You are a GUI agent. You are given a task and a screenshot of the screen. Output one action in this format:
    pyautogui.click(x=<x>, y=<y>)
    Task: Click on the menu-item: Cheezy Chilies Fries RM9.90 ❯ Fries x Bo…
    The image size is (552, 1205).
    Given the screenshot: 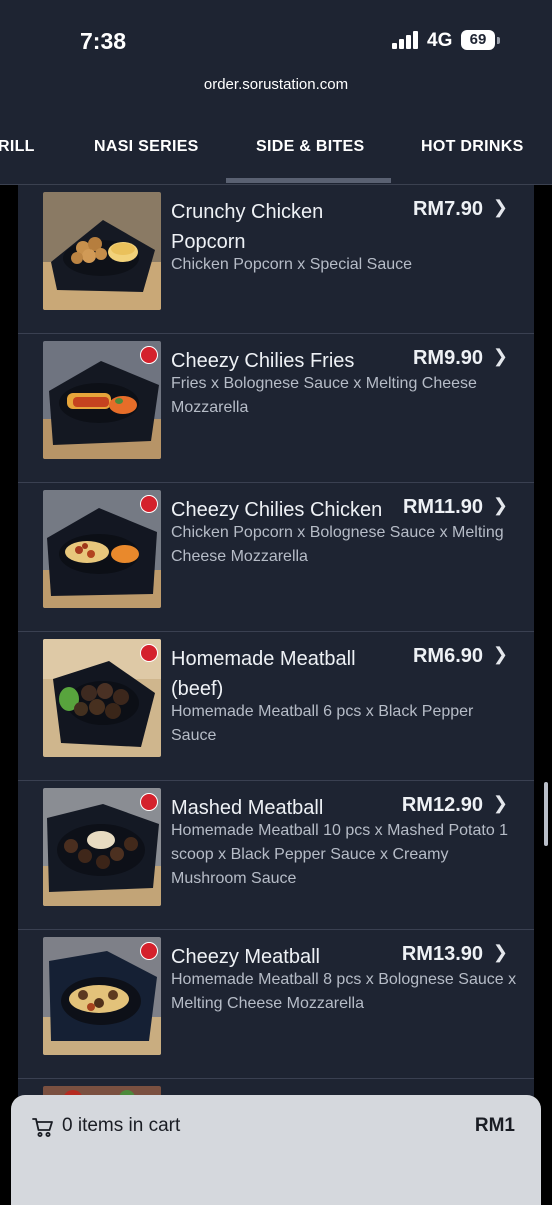 What is the action you would take?
    pyautogui.click(x=276, y=408)
    